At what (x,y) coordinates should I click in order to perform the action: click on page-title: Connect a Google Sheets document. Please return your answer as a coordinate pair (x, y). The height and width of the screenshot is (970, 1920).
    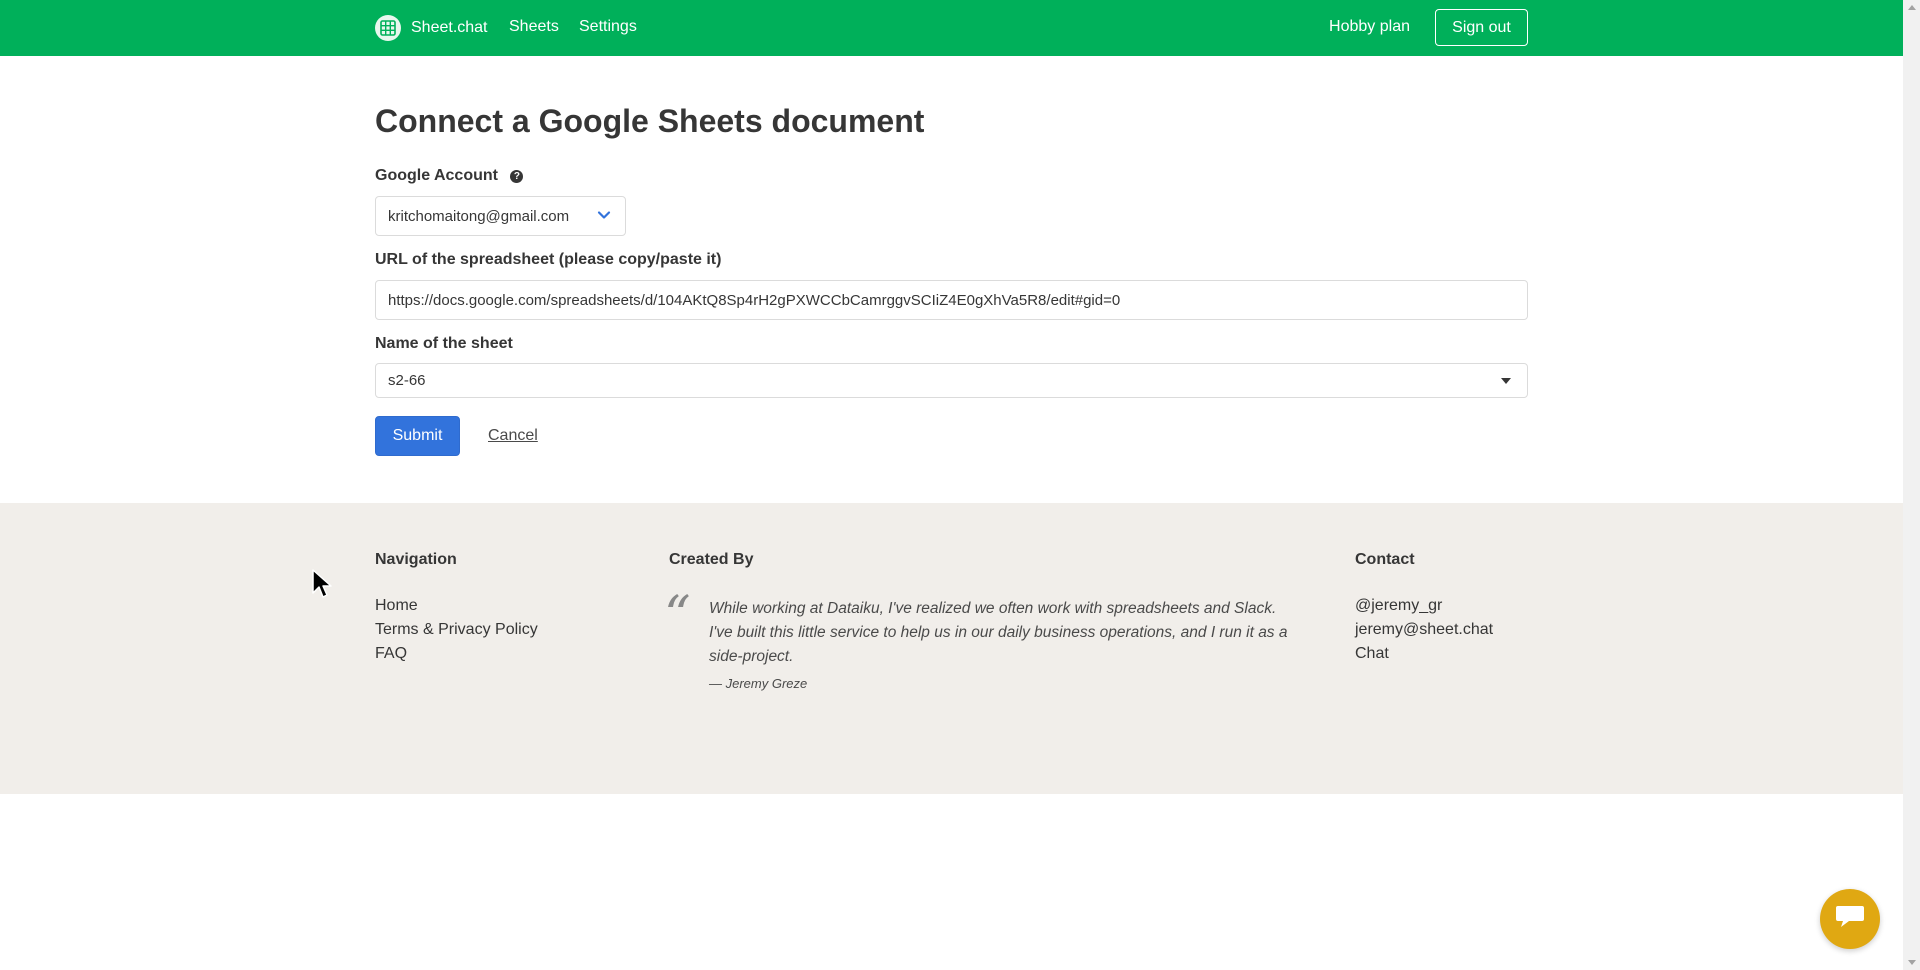
    Looking at the image, I should click on (650, 121).